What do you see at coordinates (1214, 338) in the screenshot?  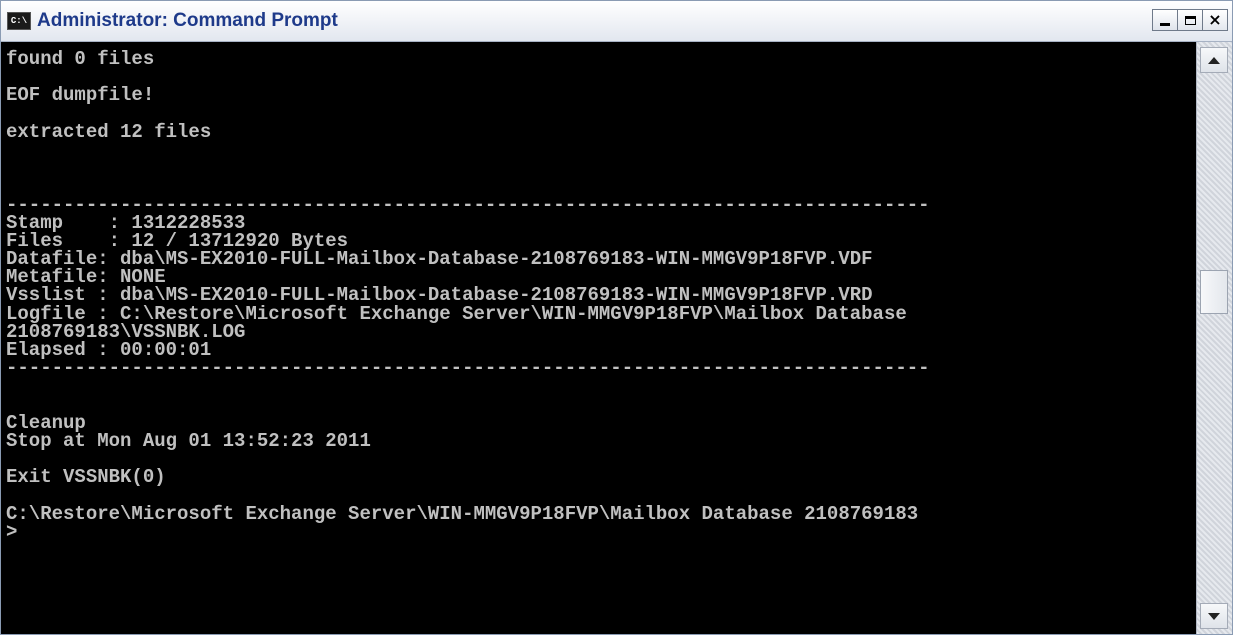 I see `vertical-scrollbar` at bounding box center [1214, 338].